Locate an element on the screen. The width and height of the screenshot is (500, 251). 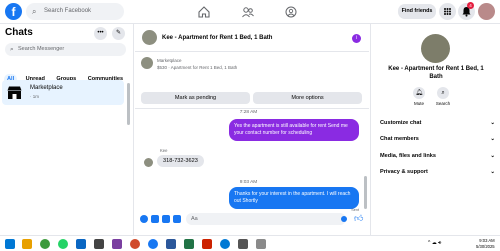
chat-header: Kee - Apartment for Rent 1 Bed, 1 Bath i is located at coordinates (252, 38).